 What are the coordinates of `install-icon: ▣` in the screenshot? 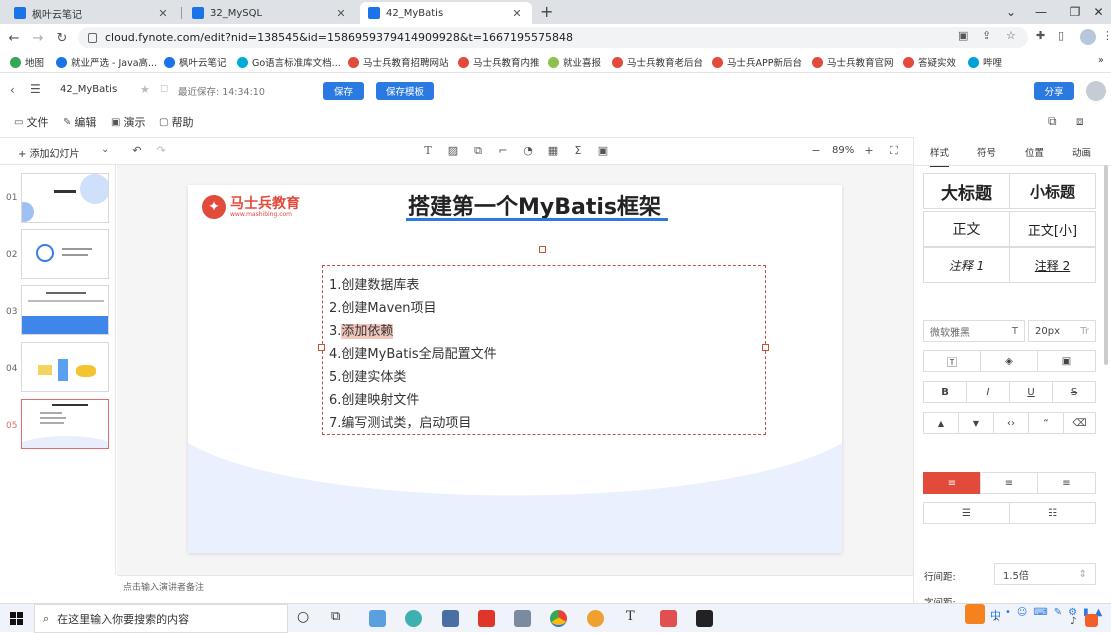 It's located at (963, 35).